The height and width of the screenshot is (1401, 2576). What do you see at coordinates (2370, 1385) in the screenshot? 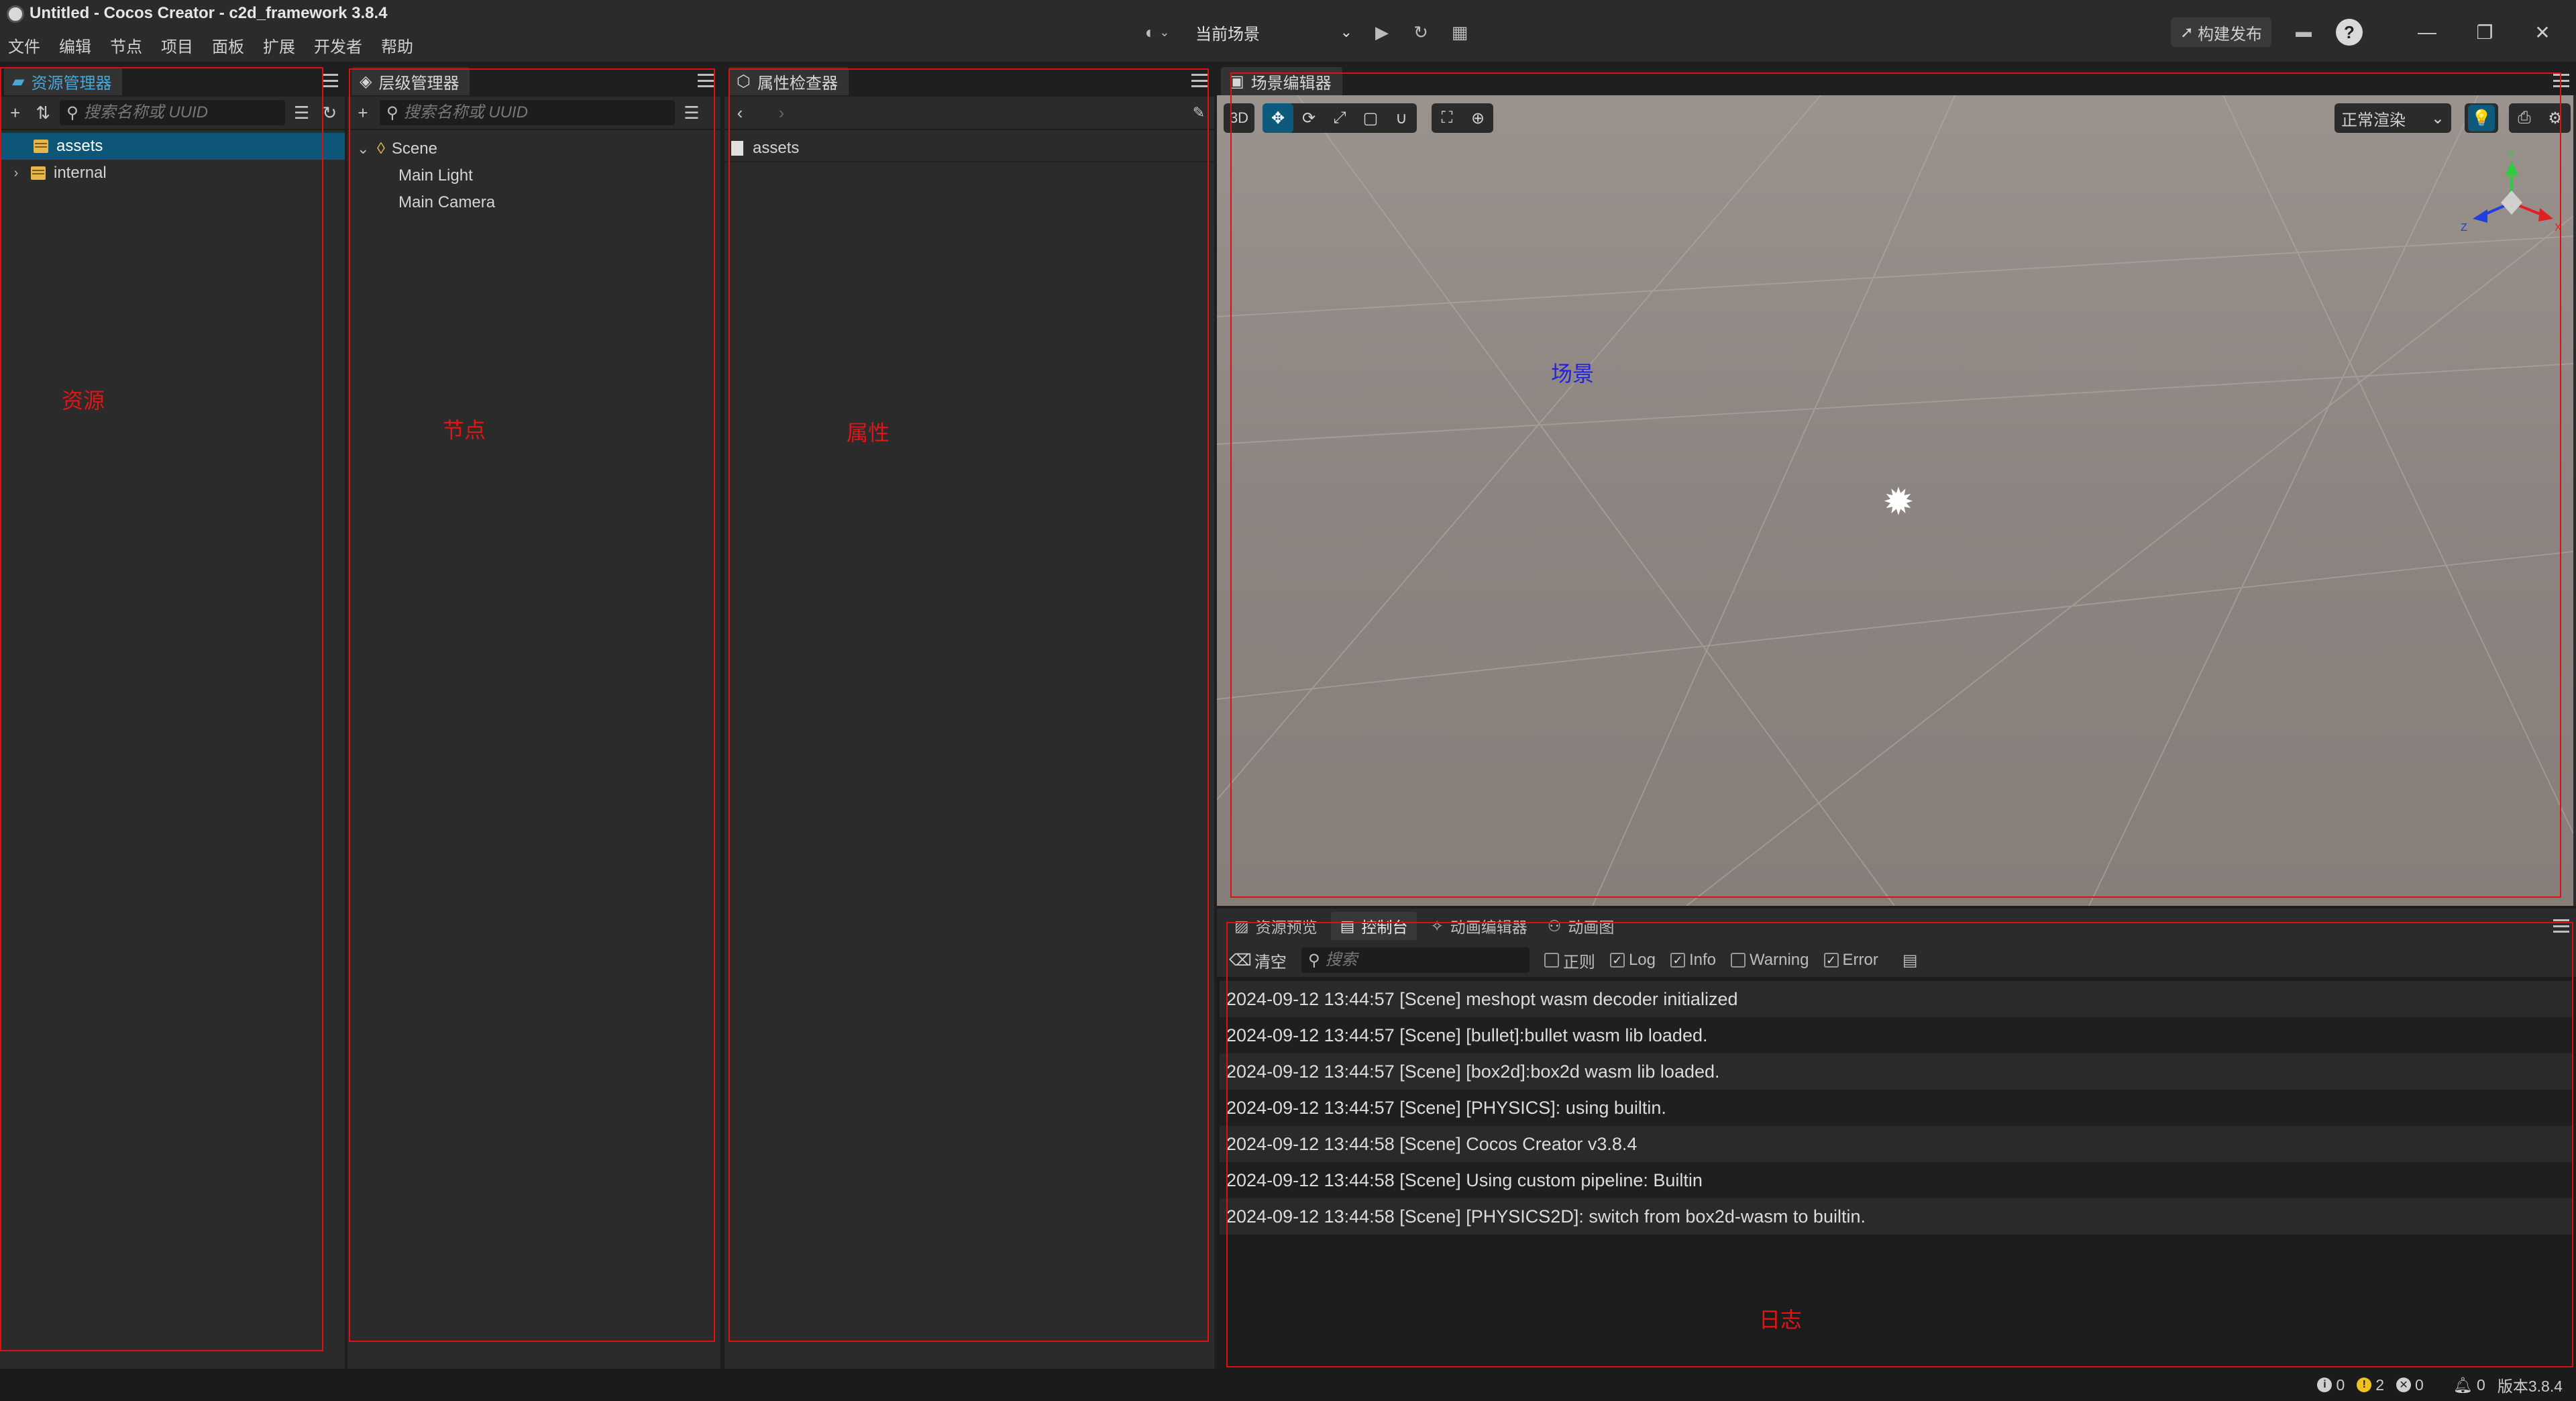
I see `status-warning: ! 2` at bounding box center [2370, 1385].